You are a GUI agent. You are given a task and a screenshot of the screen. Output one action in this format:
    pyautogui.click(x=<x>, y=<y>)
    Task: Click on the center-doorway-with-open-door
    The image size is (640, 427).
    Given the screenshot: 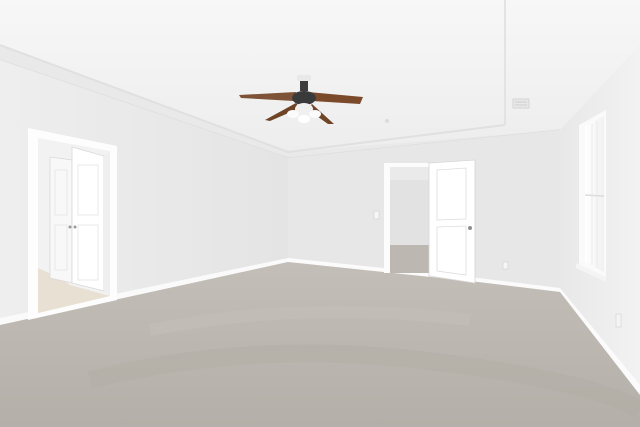 What is the action you would take?
    pyautogui.click(x=430, y=221)
    